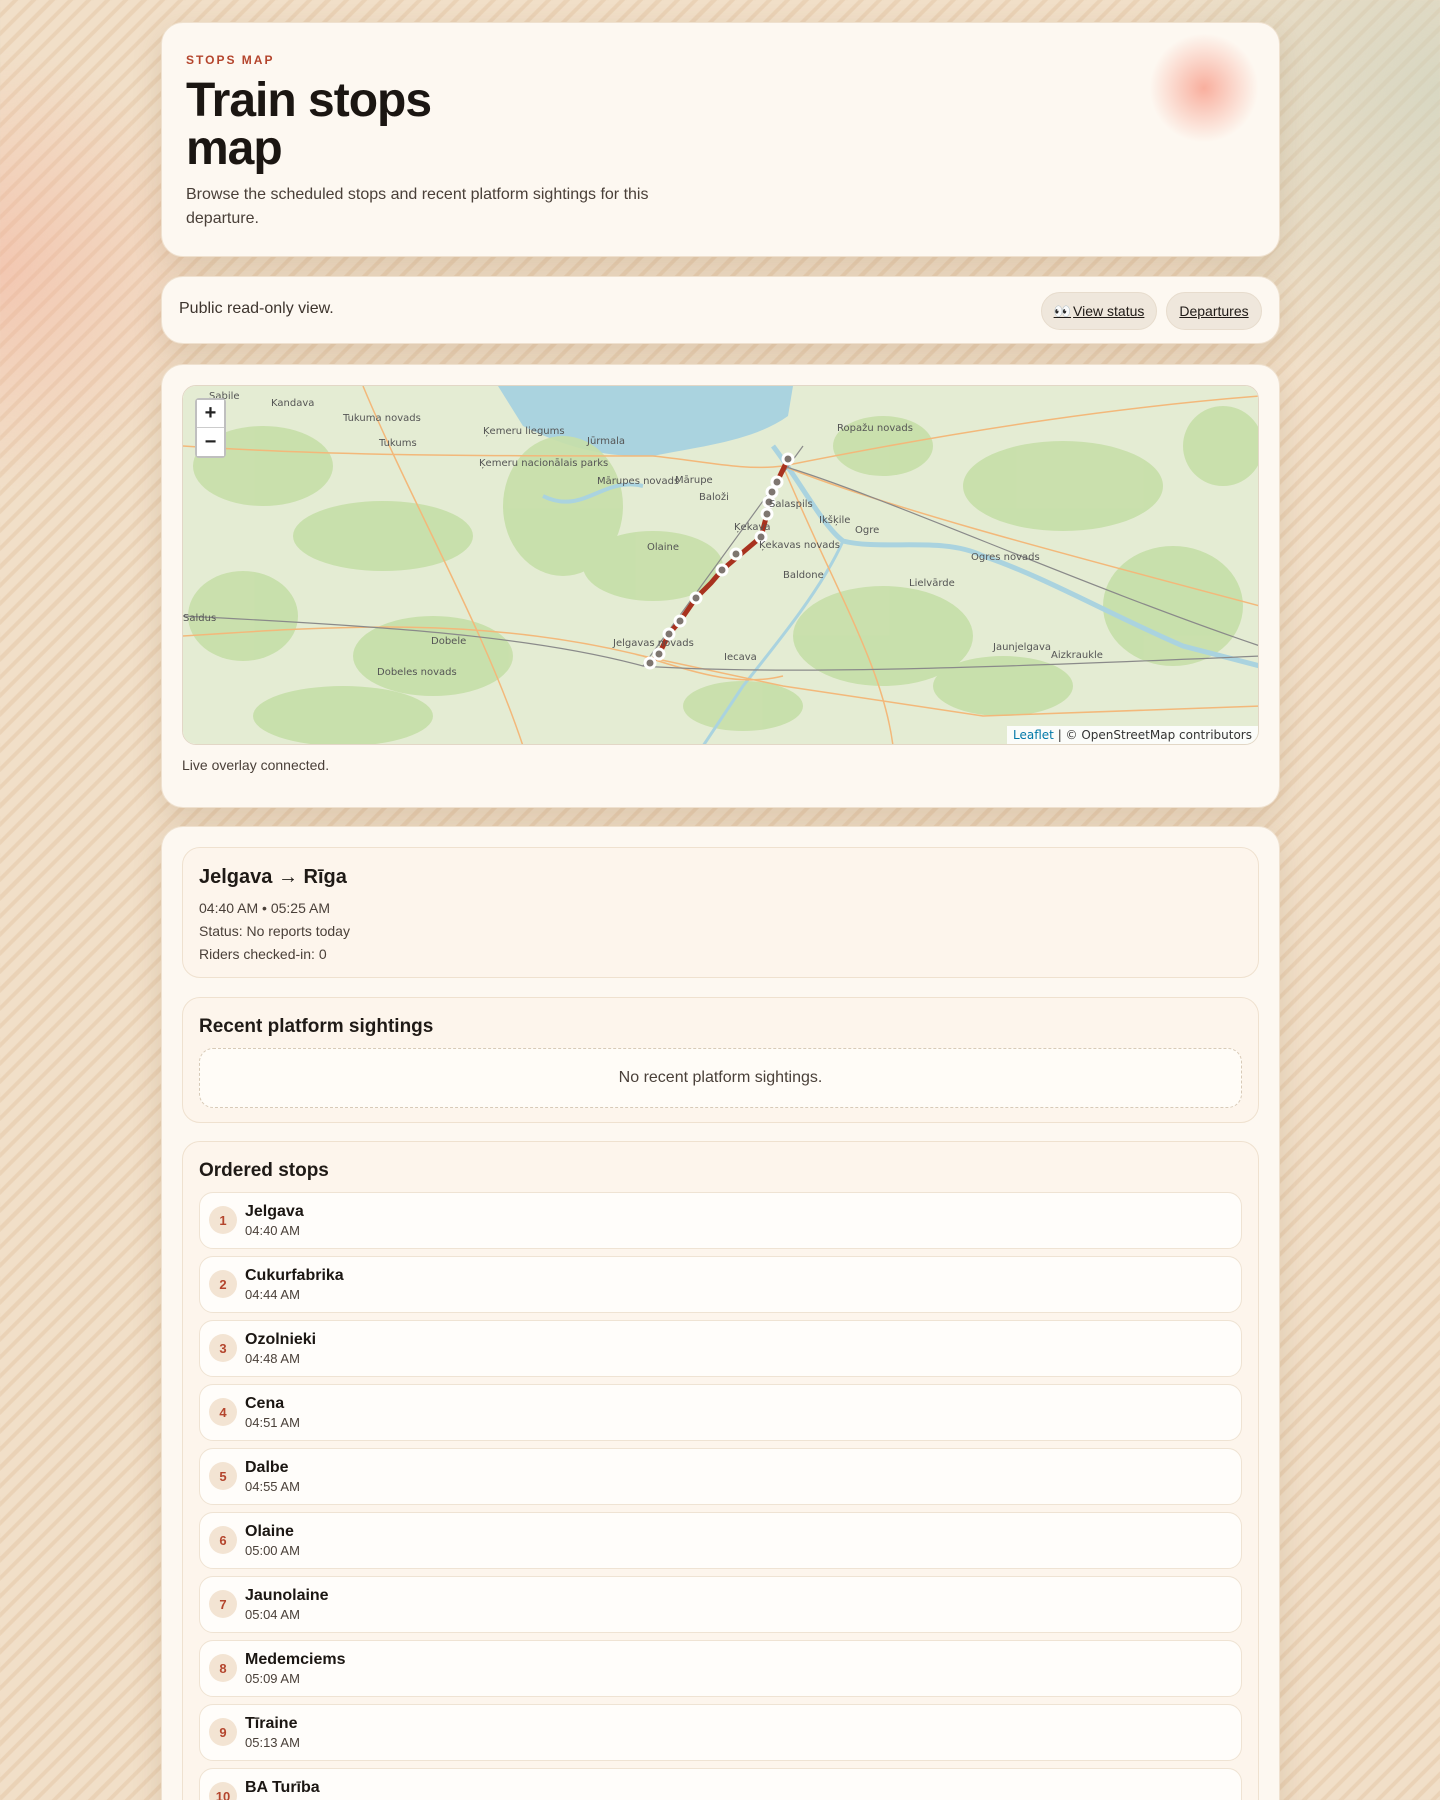  I want to click on map-attribution: Leaflet | © OpenStreetMap contributors, so click(1132, 735).